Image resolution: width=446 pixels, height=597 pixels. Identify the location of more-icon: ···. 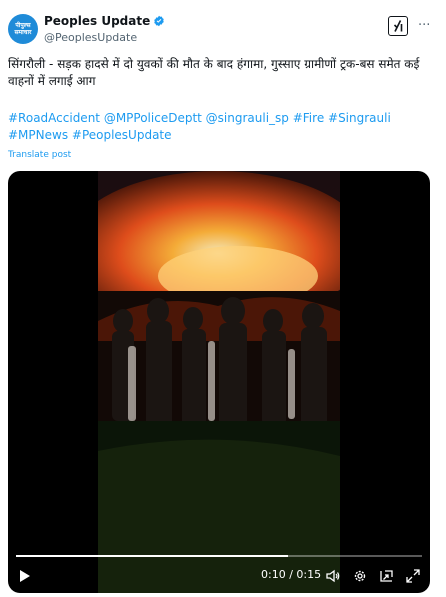
(424, 25).